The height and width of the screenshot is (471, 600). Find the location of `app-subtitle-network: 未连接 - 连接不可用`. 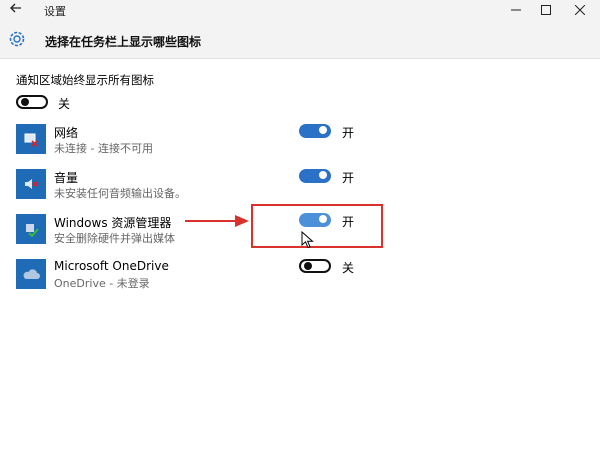

app-subtitle-network: 未连接 - 连接不可用 is located at coordinates (103, 148).